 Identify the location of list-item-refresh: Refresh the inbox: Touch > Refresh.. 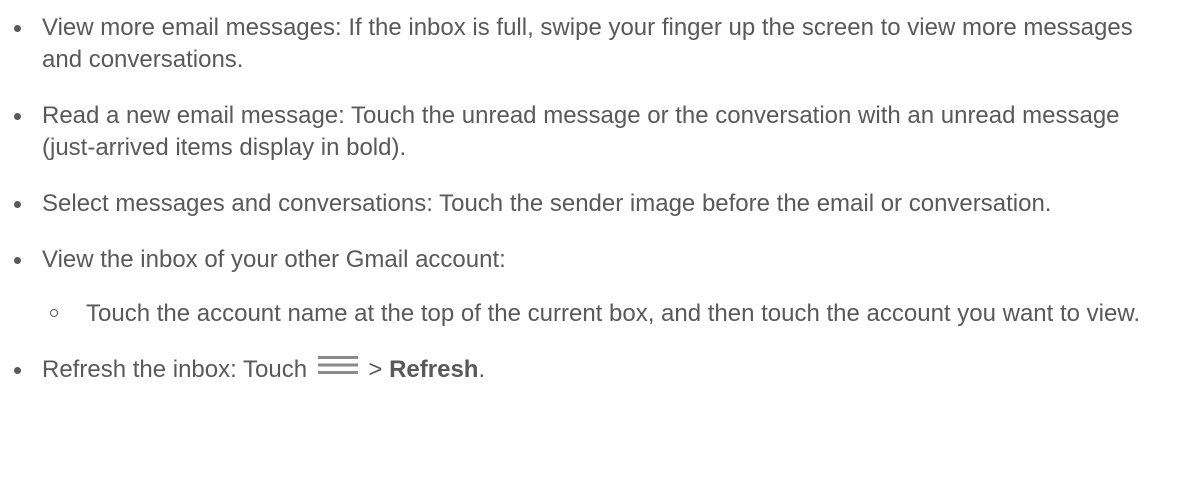
(594, 370).